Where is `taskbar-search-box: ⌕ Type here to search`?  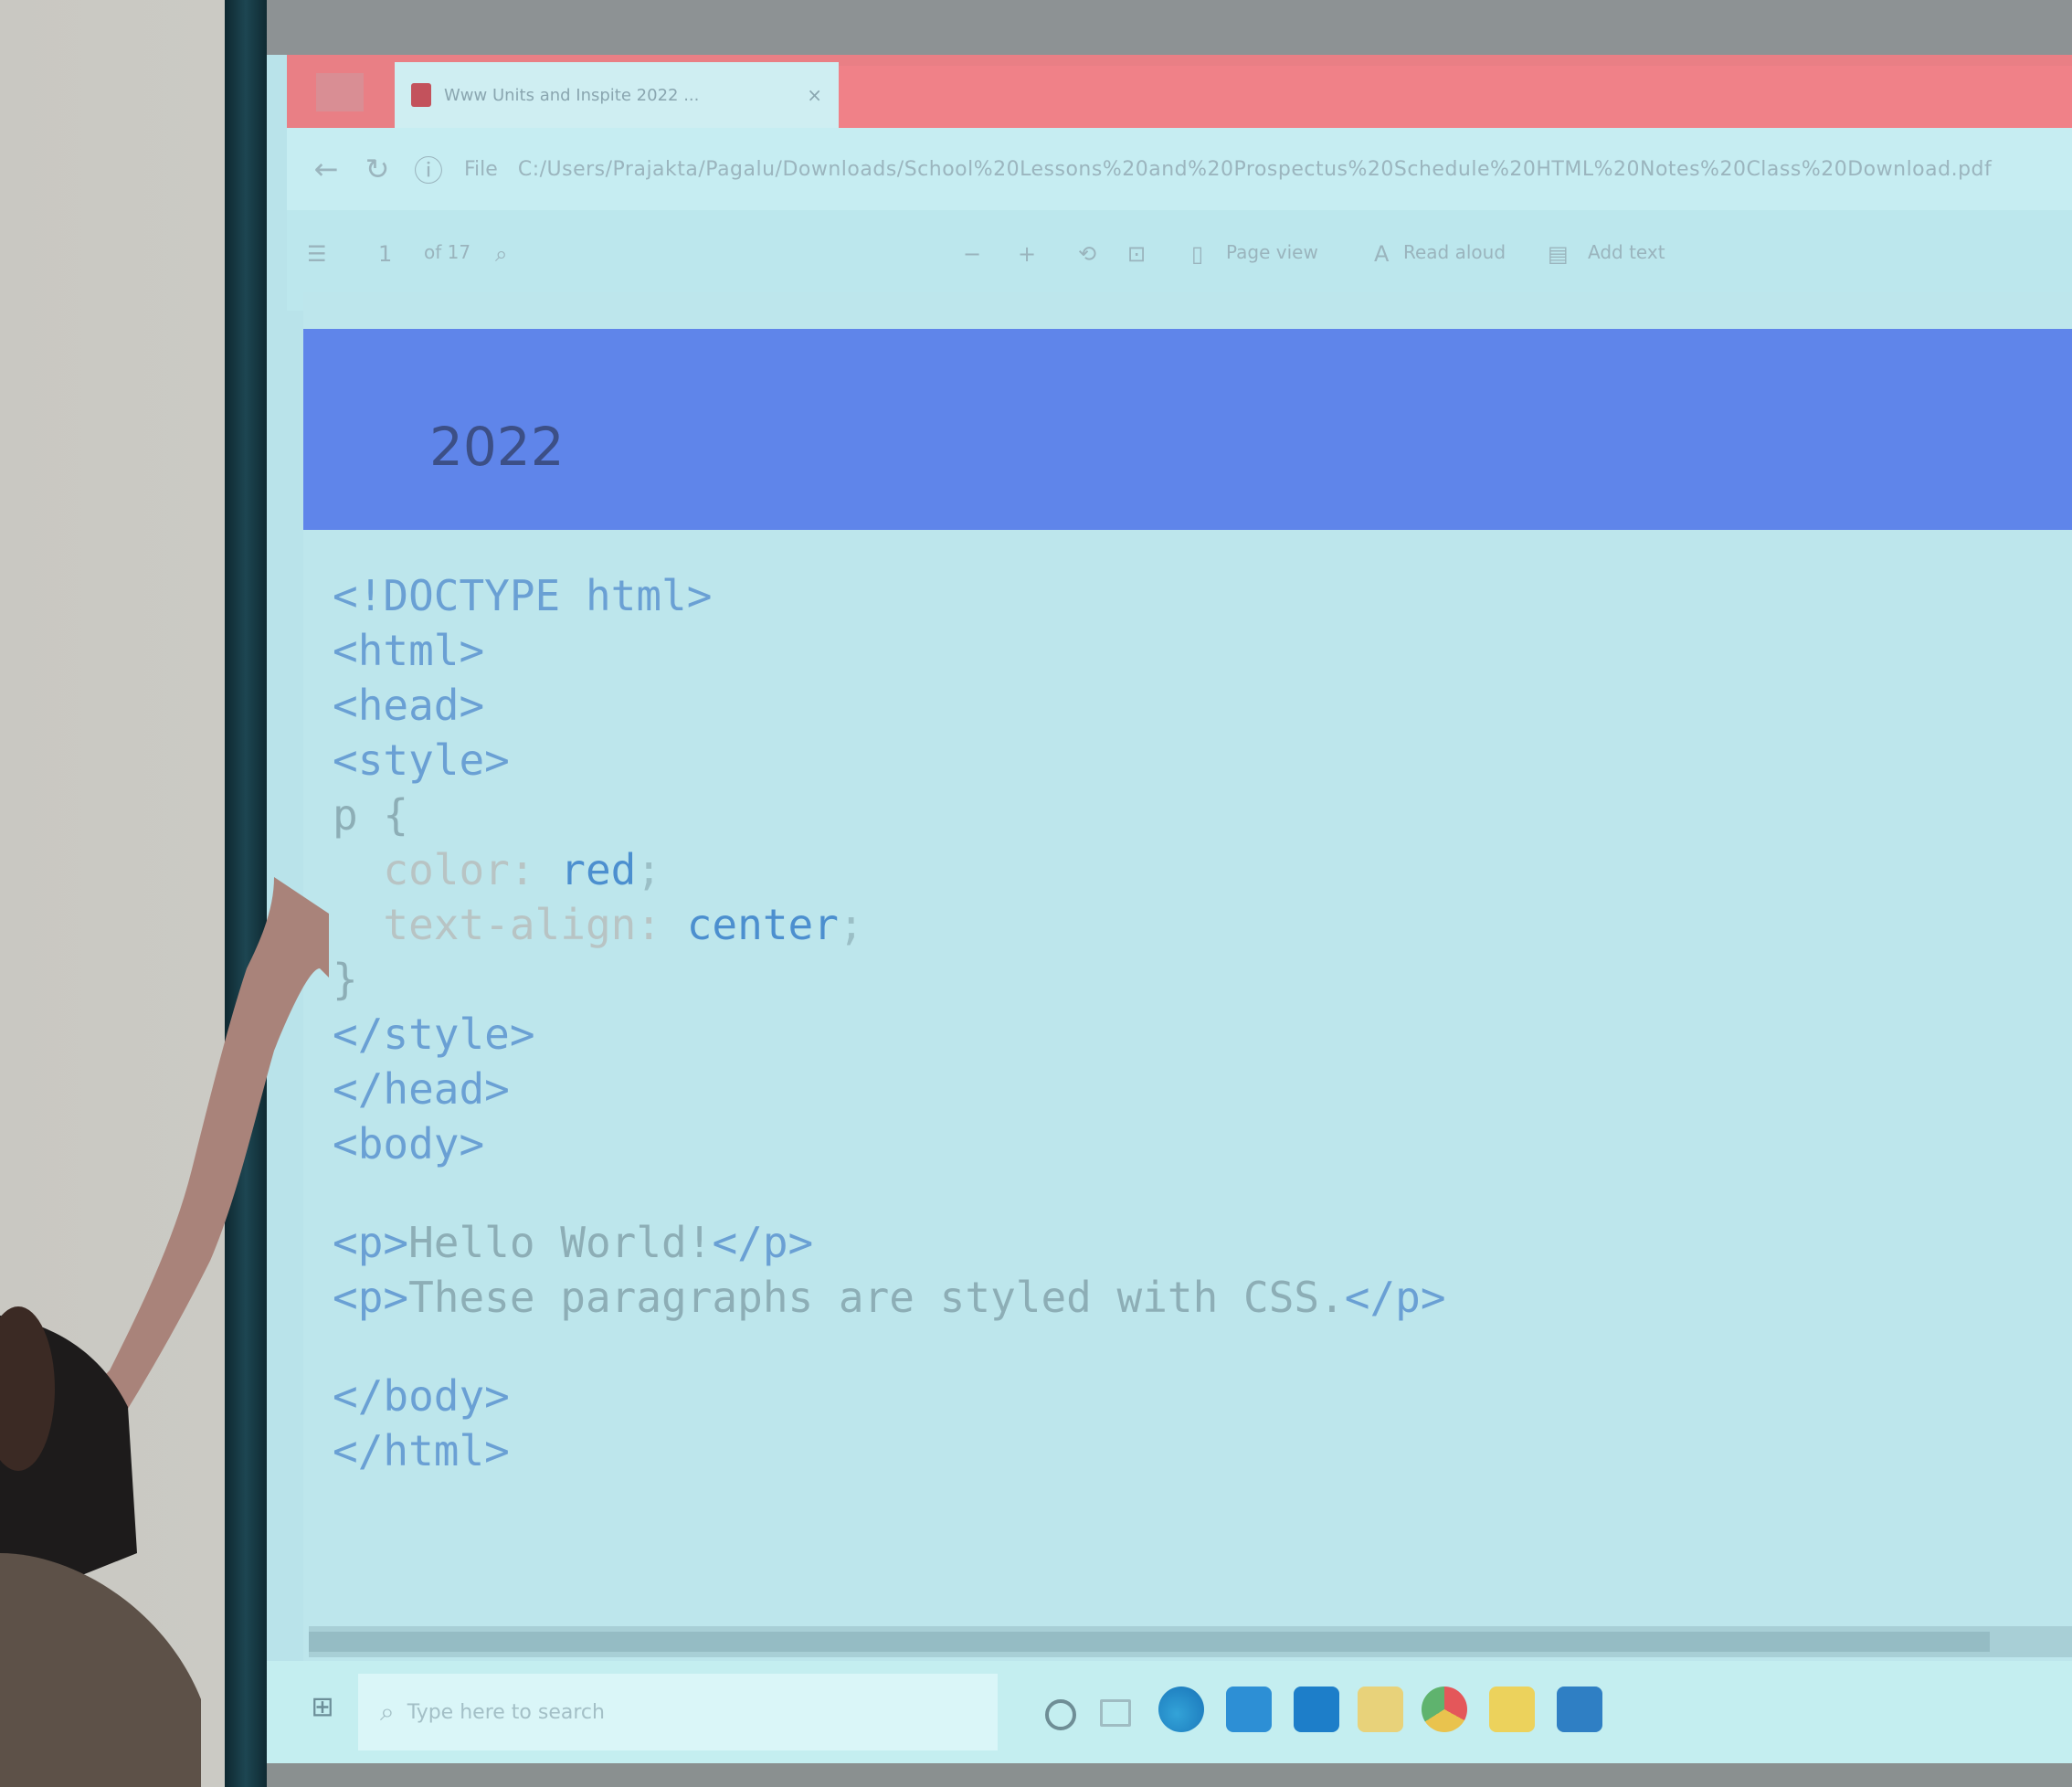
taskbar-search-box: ⌕ Type here to search is located at coordinates (678, 1712).